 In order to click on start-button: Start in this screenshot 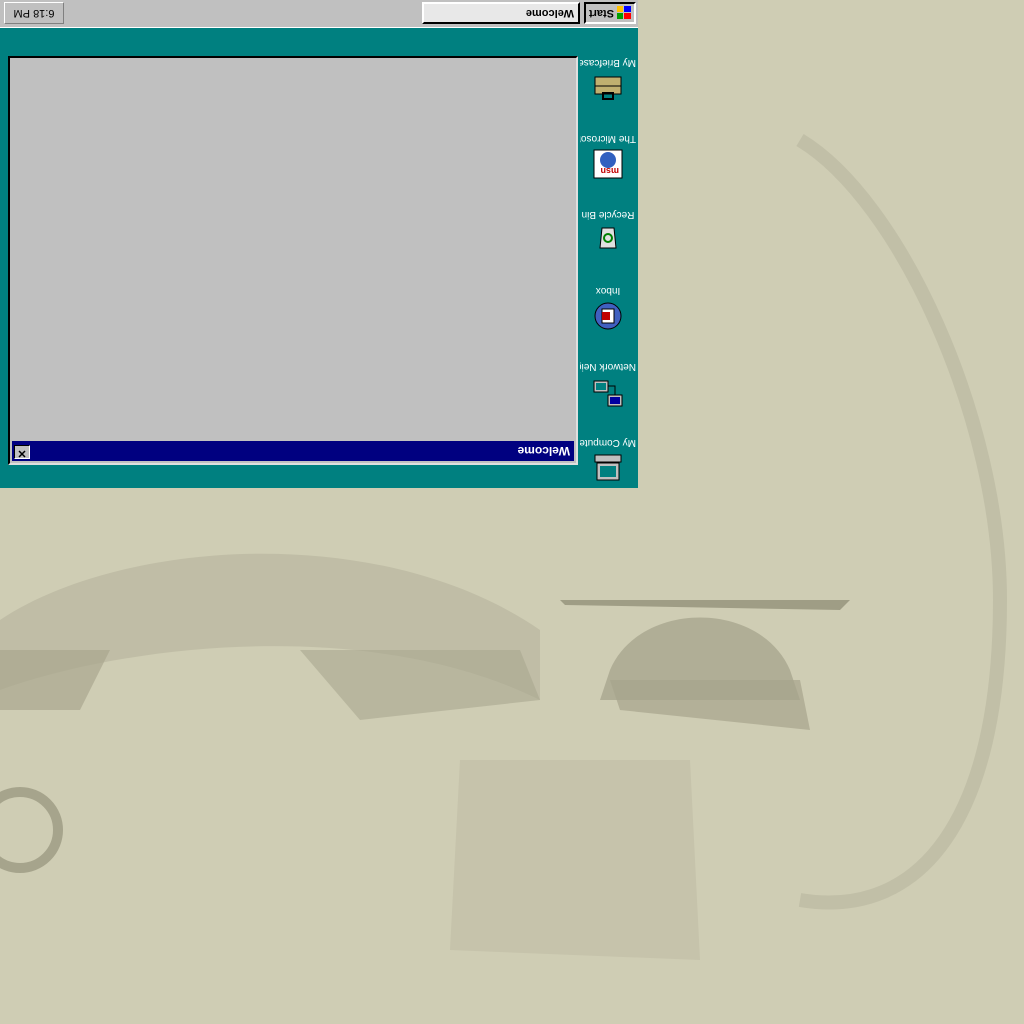, I will do `click(610, 13)`.